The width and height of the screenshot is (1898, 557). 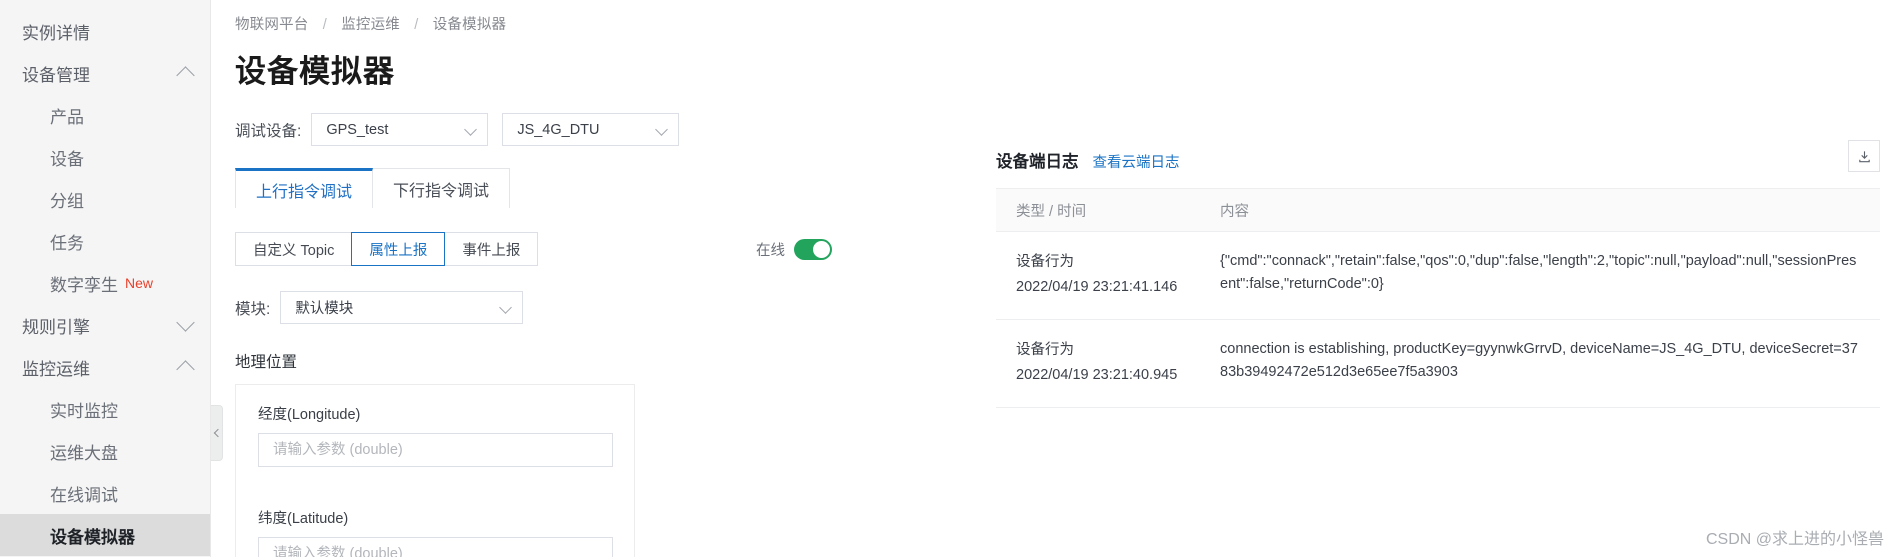 What do you see at coordinates (1438, 210) in the screenshot?
I see `table-header-row: 类型 / 时间 内容` at bounding box center [1438, 210].